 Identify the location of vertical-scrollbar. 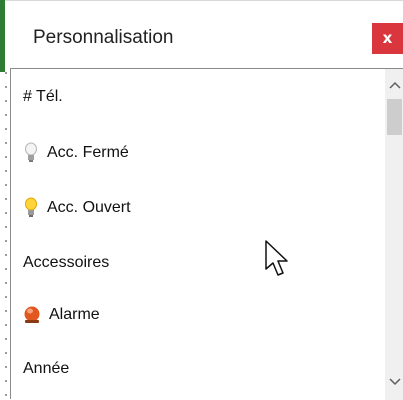
(394, 234).